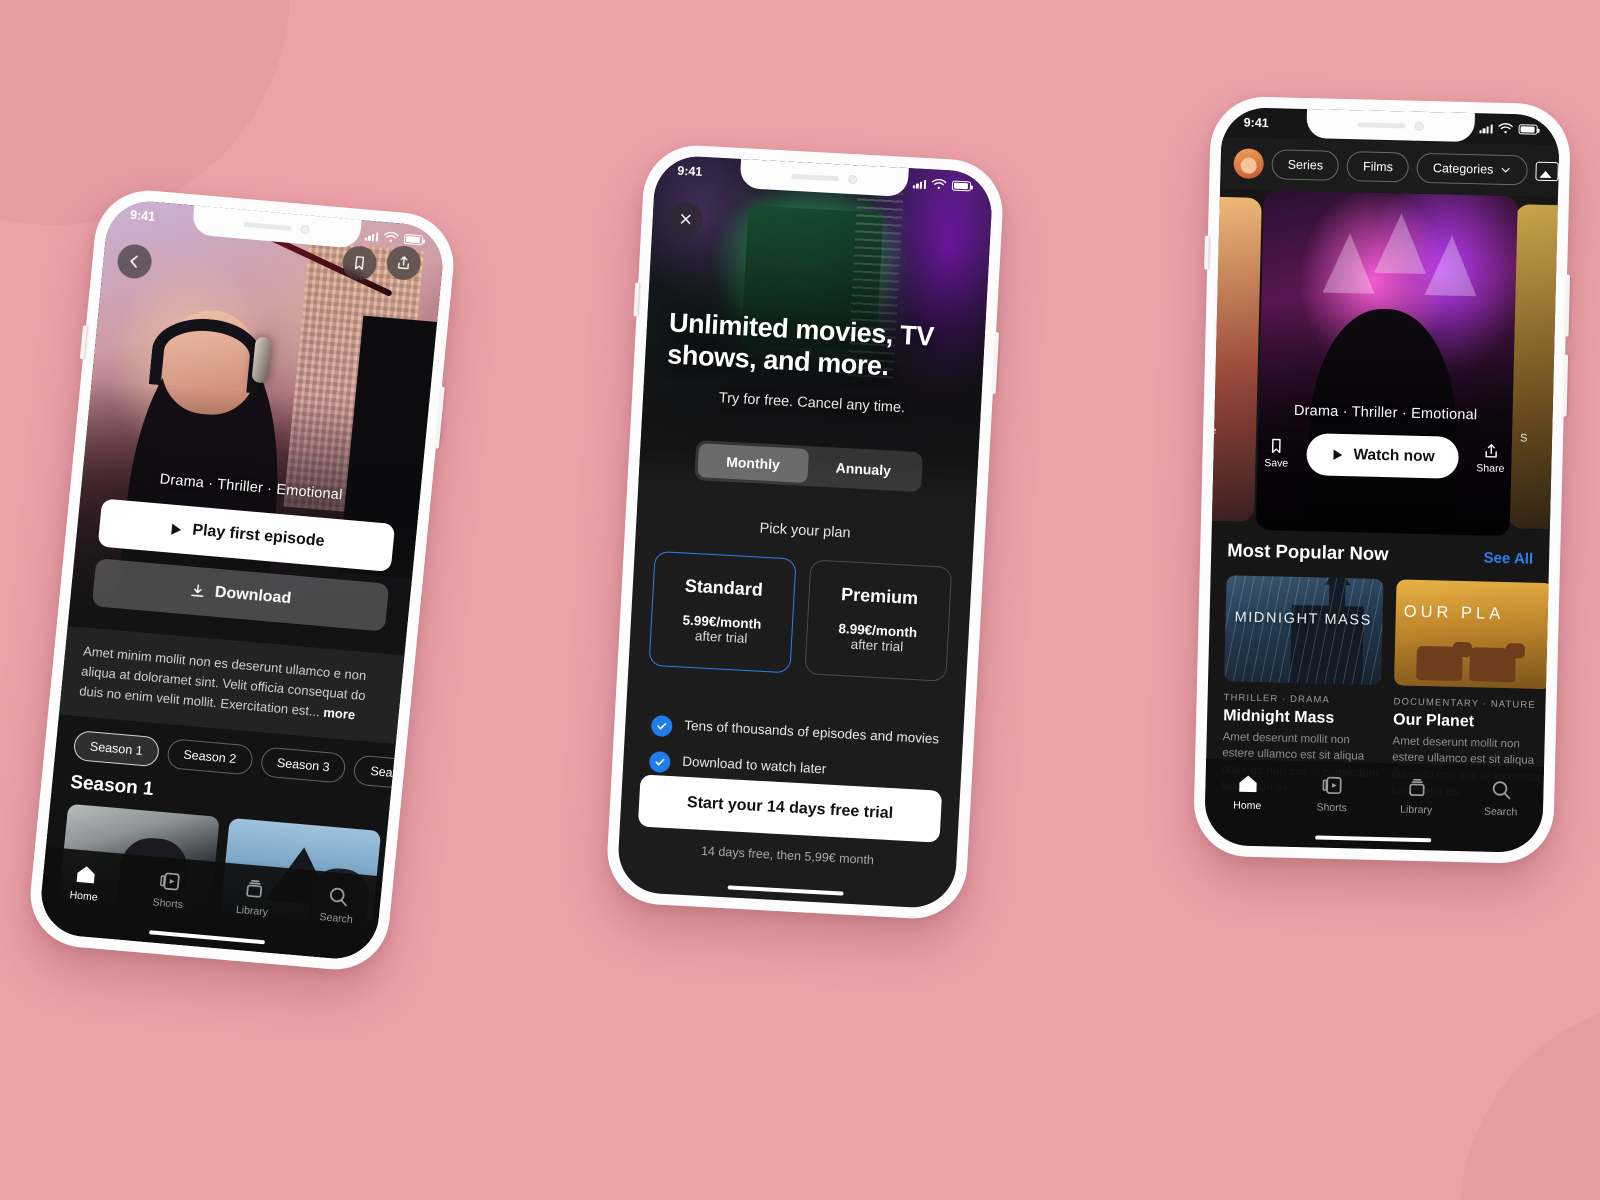 The width and height of the screenshot is (1600, 1200). Describe the element at coordinates (303, 765) in the screenshot. I see `season-pill-3: Season 3` at that location.